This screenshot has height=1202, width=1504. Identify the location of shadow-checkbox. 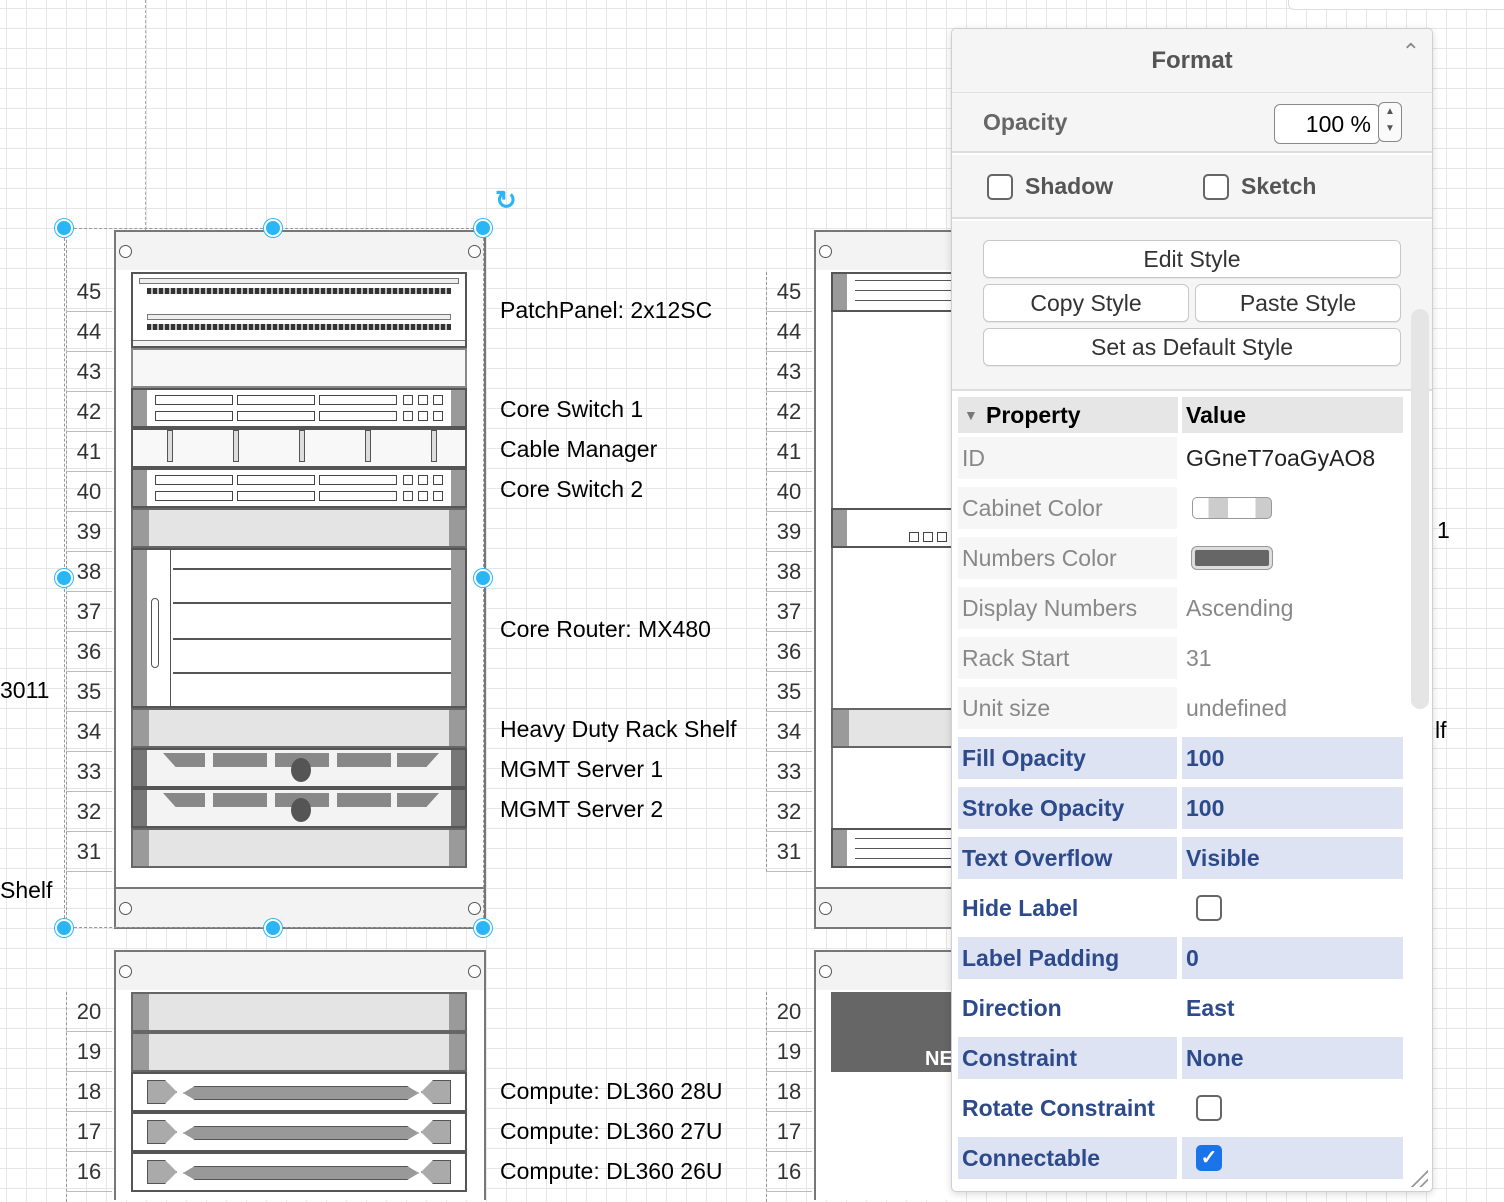
(1000, 187).